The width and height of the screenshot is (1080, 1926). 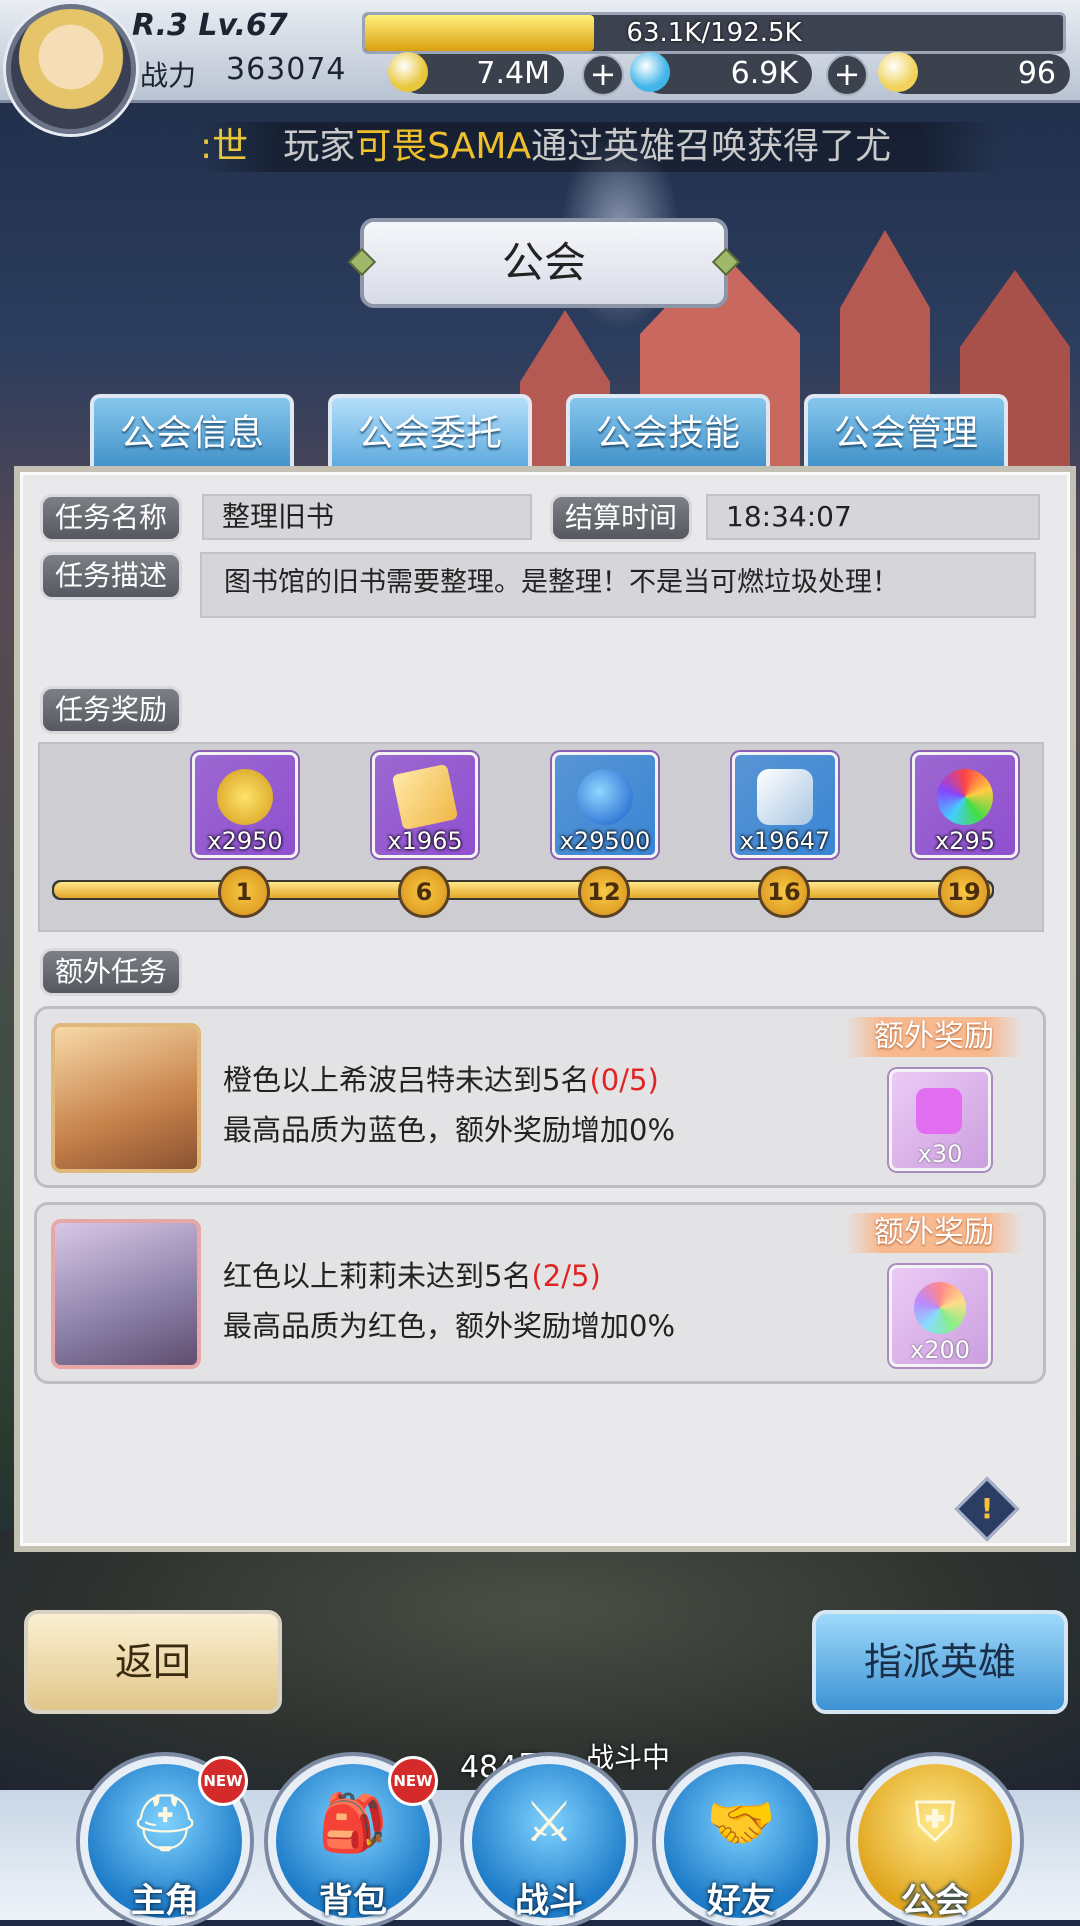 I want to click on announcement-ticker: :世 玩家可畏SAMA通过英雄召唤获得了尤, so click(x=600, y=147).